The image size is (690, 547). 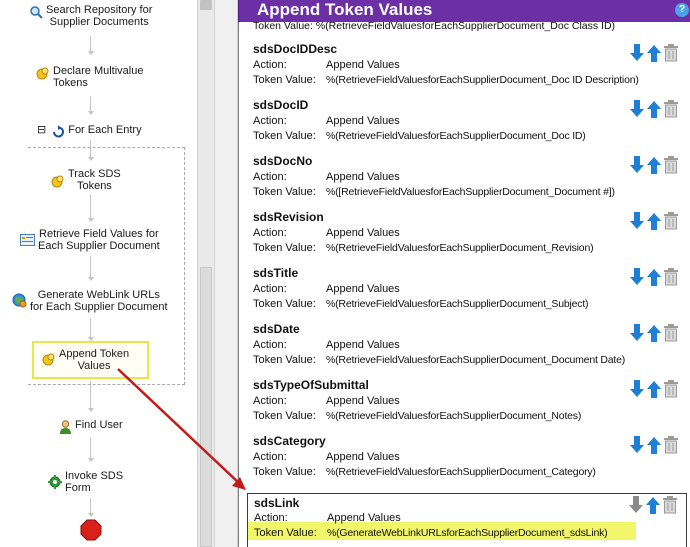 I want to click on step-label-line1: Invoke SDS, so click(x=94, y=476).